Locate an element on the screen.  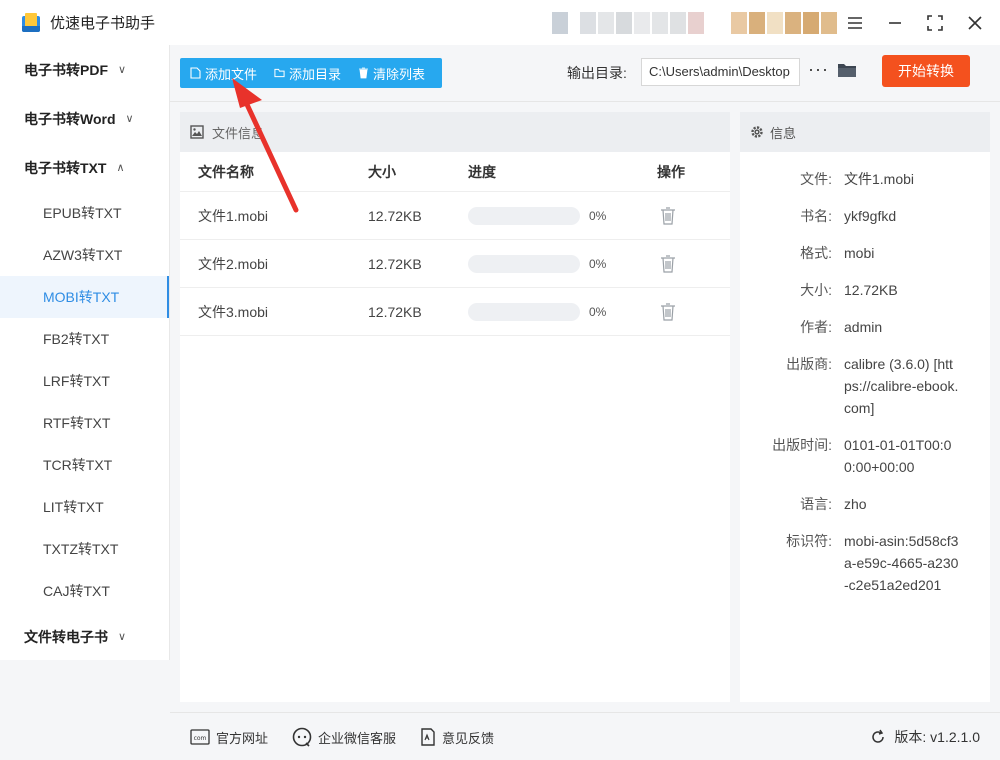
info-field-language: 语言: zho is located at coordinates (833, 504).